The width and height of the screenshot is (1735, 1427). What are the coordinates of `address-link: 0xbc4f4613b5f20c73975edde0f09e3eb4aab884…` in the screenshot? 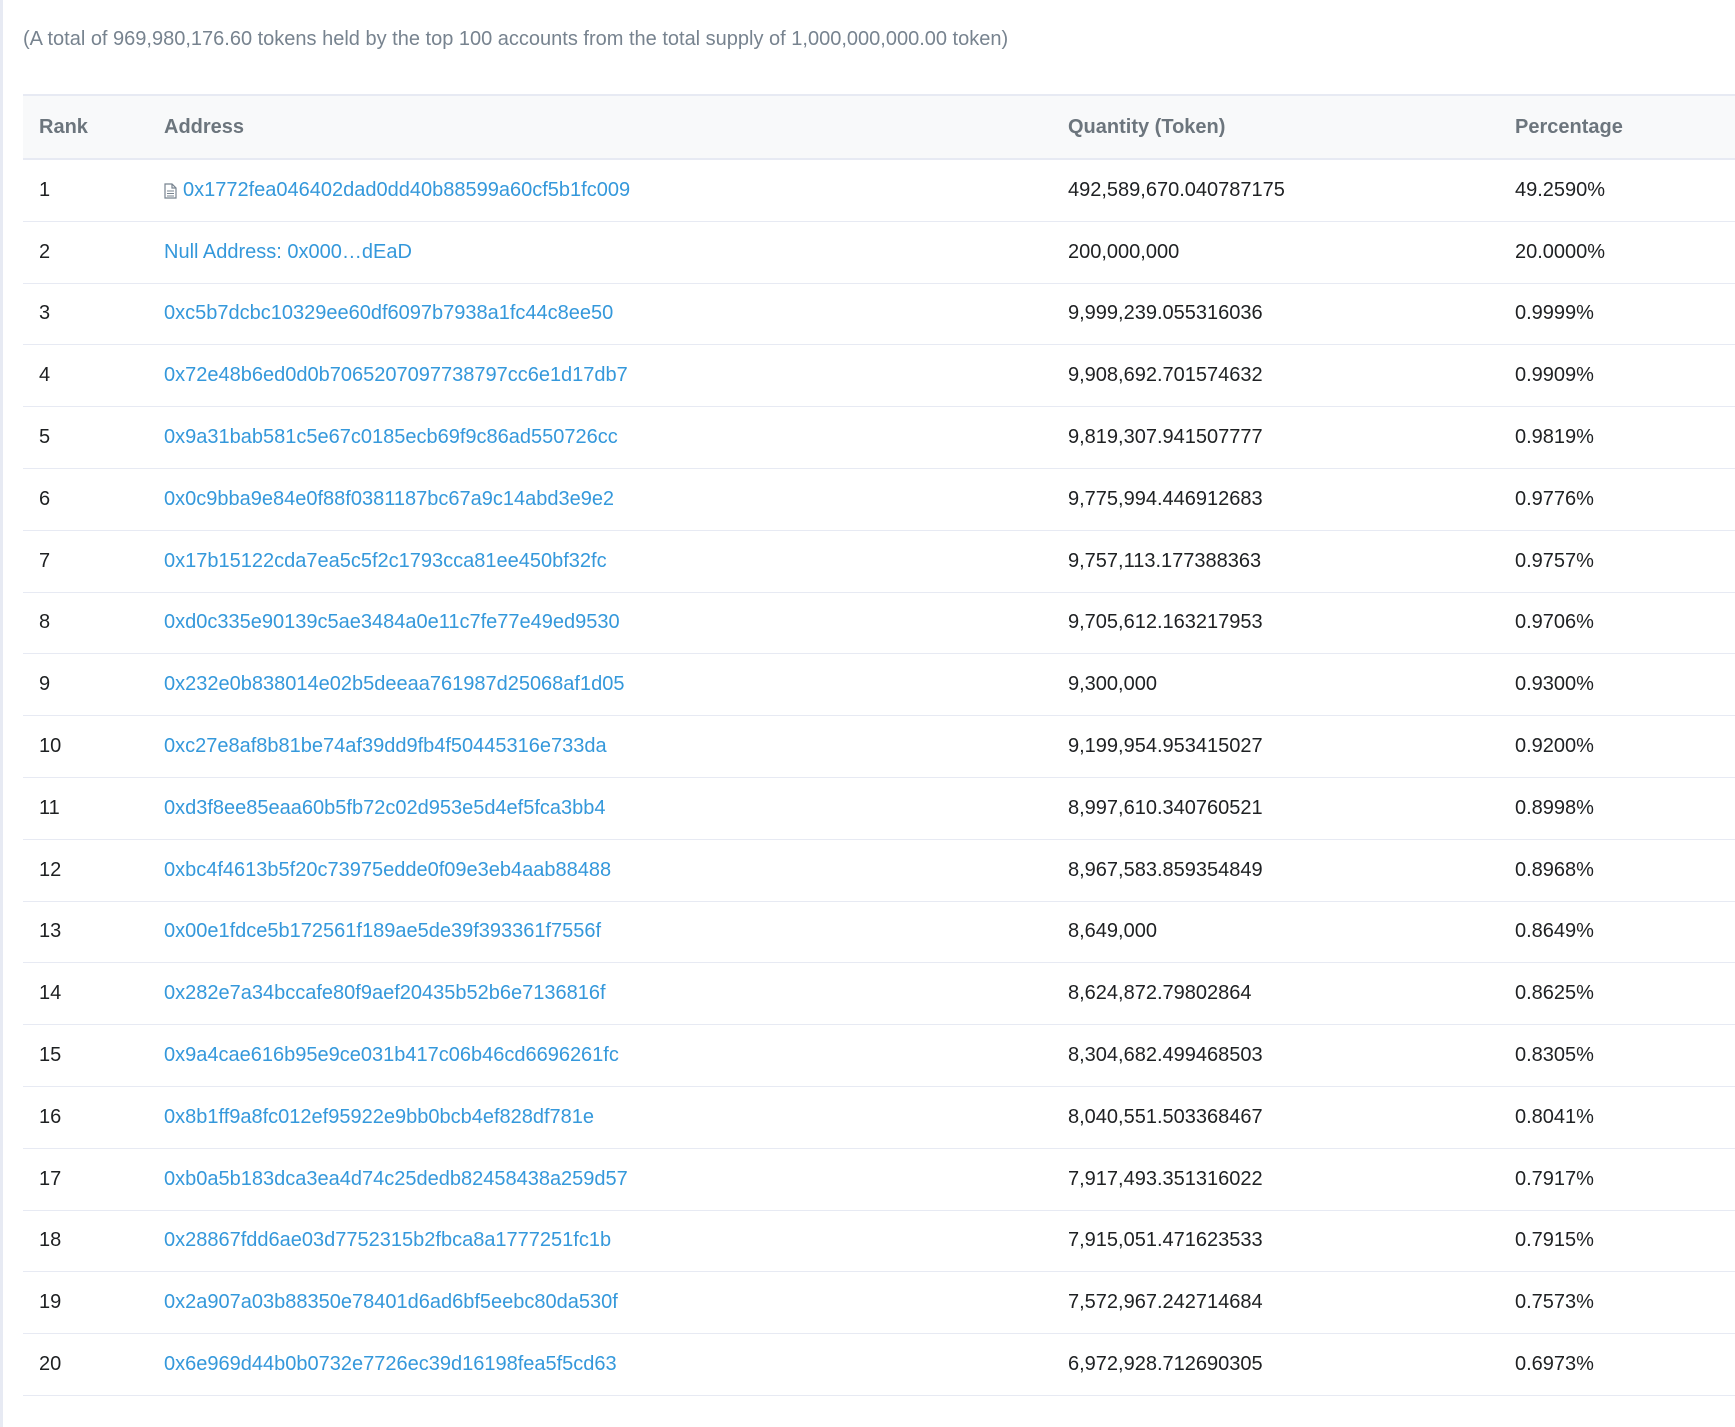 It's located at (387, 870).